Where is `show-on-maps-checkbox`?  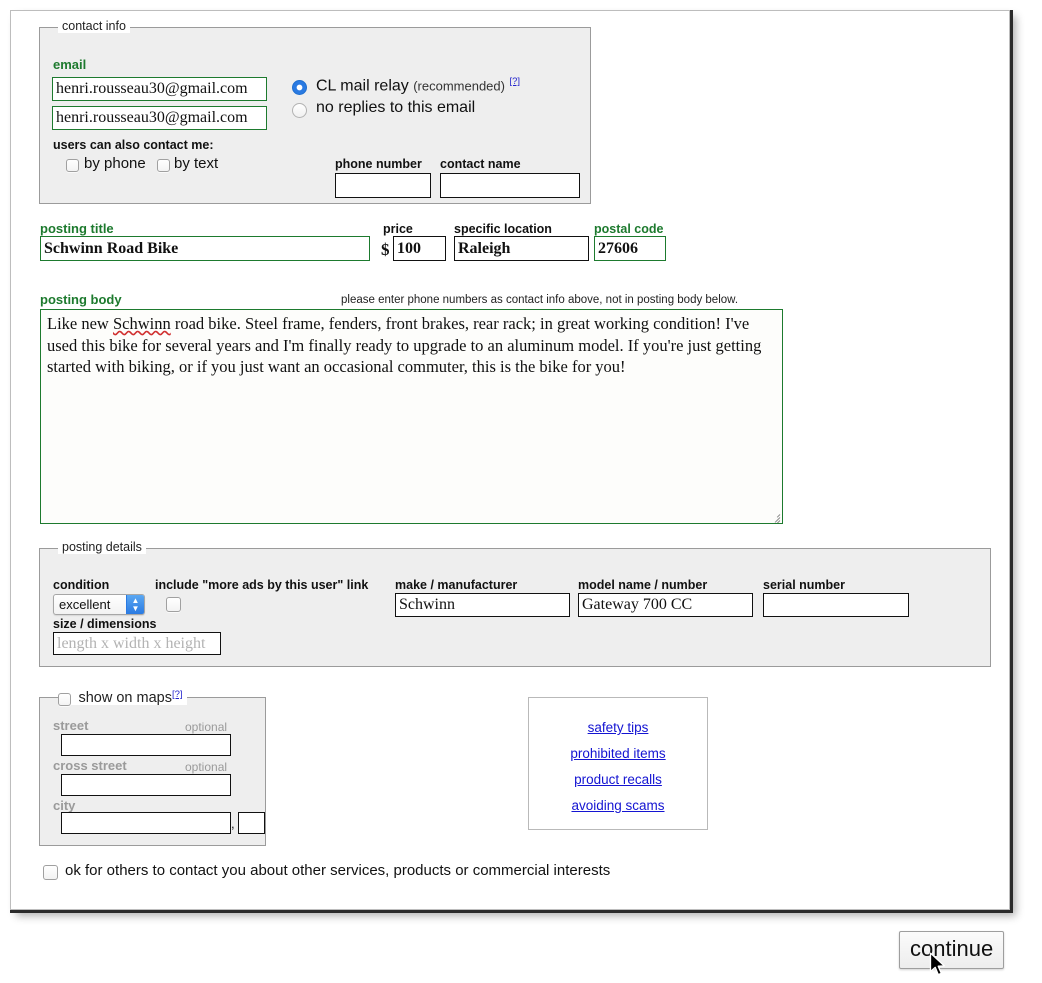
show-on-maps-checkbox is located at coordinates (64, 700).